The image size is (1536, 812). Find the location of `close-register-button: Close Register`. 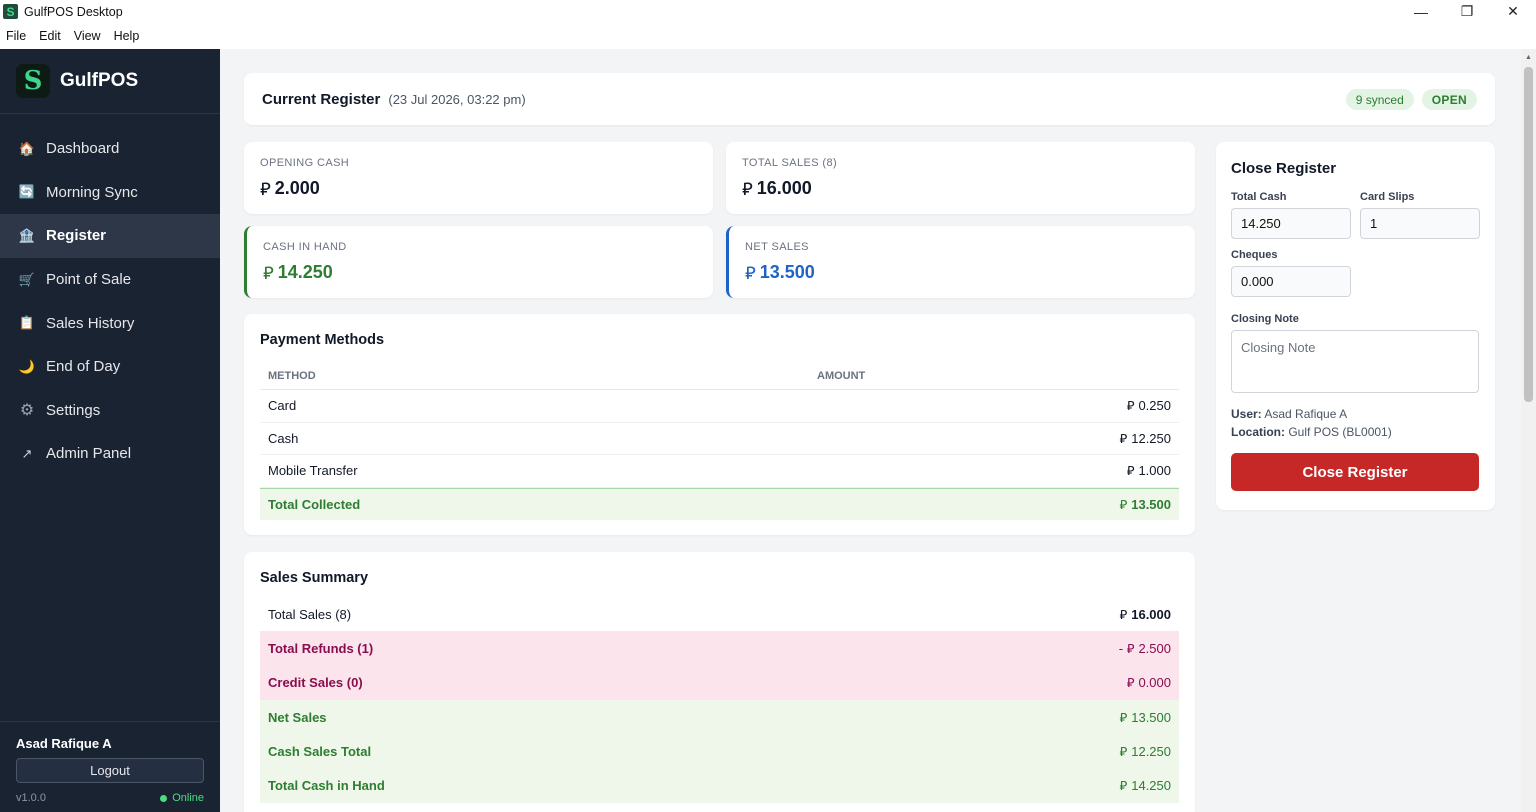

close-register-button: Close Register is located at coordinates (1355, 472).